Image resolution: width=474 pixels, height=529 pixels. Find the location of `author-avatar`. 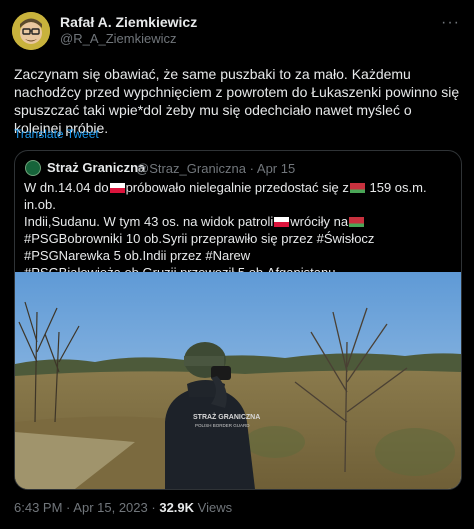

author-avatar is located at coordinates (31, 31).